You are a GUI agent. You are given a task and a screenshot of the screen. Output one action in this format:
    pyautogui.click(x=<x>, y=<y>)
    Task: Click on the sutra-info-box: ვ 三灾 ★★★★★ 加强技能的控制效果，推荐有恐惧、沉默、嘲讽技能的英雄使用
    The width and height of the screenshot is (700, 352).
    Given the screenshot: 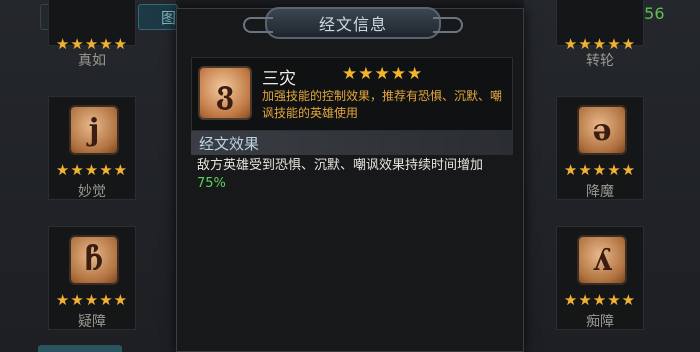 What is the action you would take?
    pyautogui.click(x=352, y=94)
    